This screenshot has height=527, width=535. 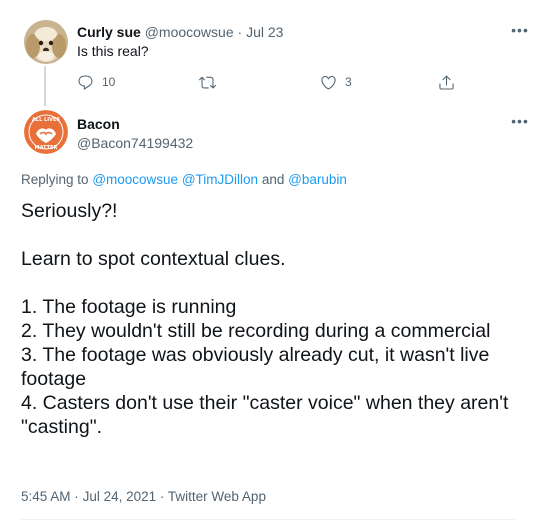 What do you see at coordinates (113, 51) in the screenshot?
I see `reply-tweet-text: Is this real?` at bounding box center [113, 51].